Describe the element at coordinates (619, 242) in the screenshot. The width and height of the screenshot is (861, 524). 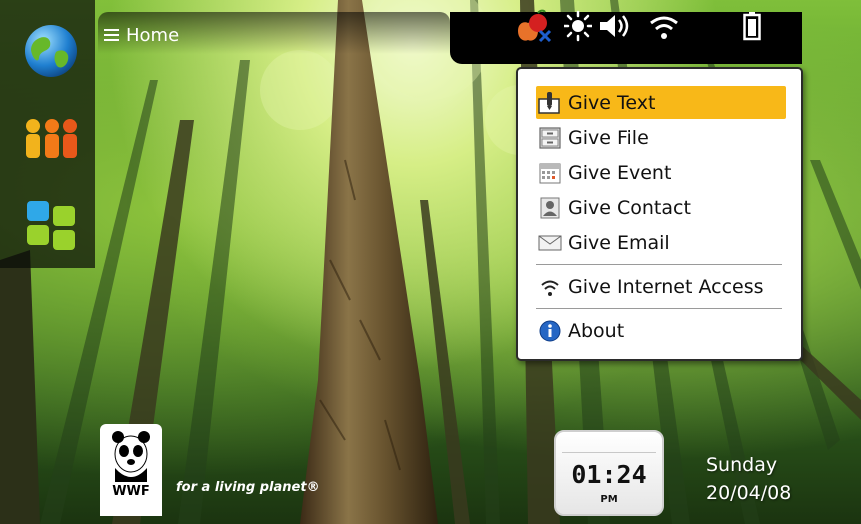
I see `menu-item-label: Give Email` at that location.